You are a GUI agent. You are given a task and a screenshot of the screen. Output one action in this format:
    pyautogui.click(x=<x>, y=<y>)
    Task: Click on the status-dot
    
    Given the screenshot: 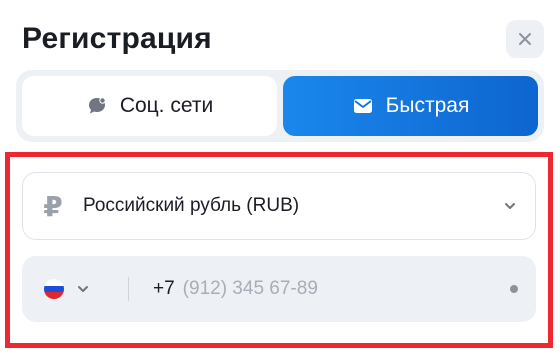 What is the action you would take?
    pyautogui.click(x=514, y=289)
    